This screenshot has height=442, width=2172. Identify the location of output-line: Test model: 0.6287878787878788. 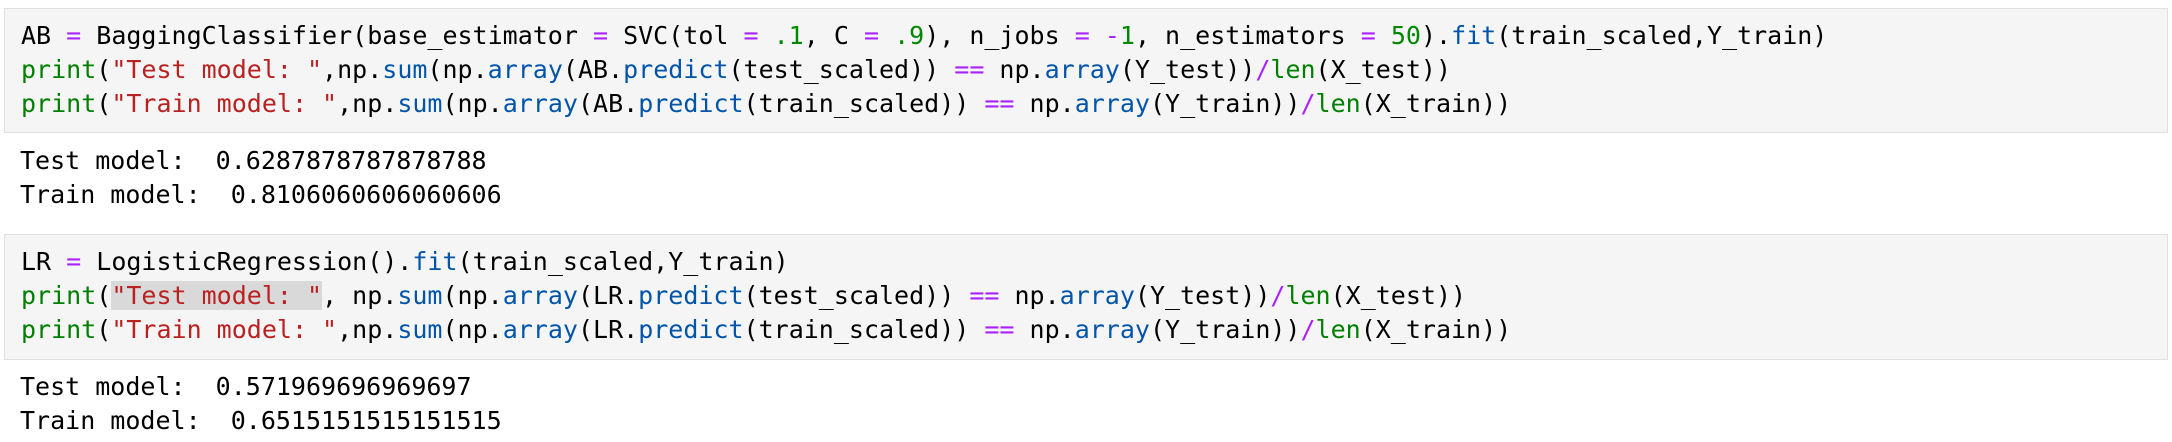
(253, 160).